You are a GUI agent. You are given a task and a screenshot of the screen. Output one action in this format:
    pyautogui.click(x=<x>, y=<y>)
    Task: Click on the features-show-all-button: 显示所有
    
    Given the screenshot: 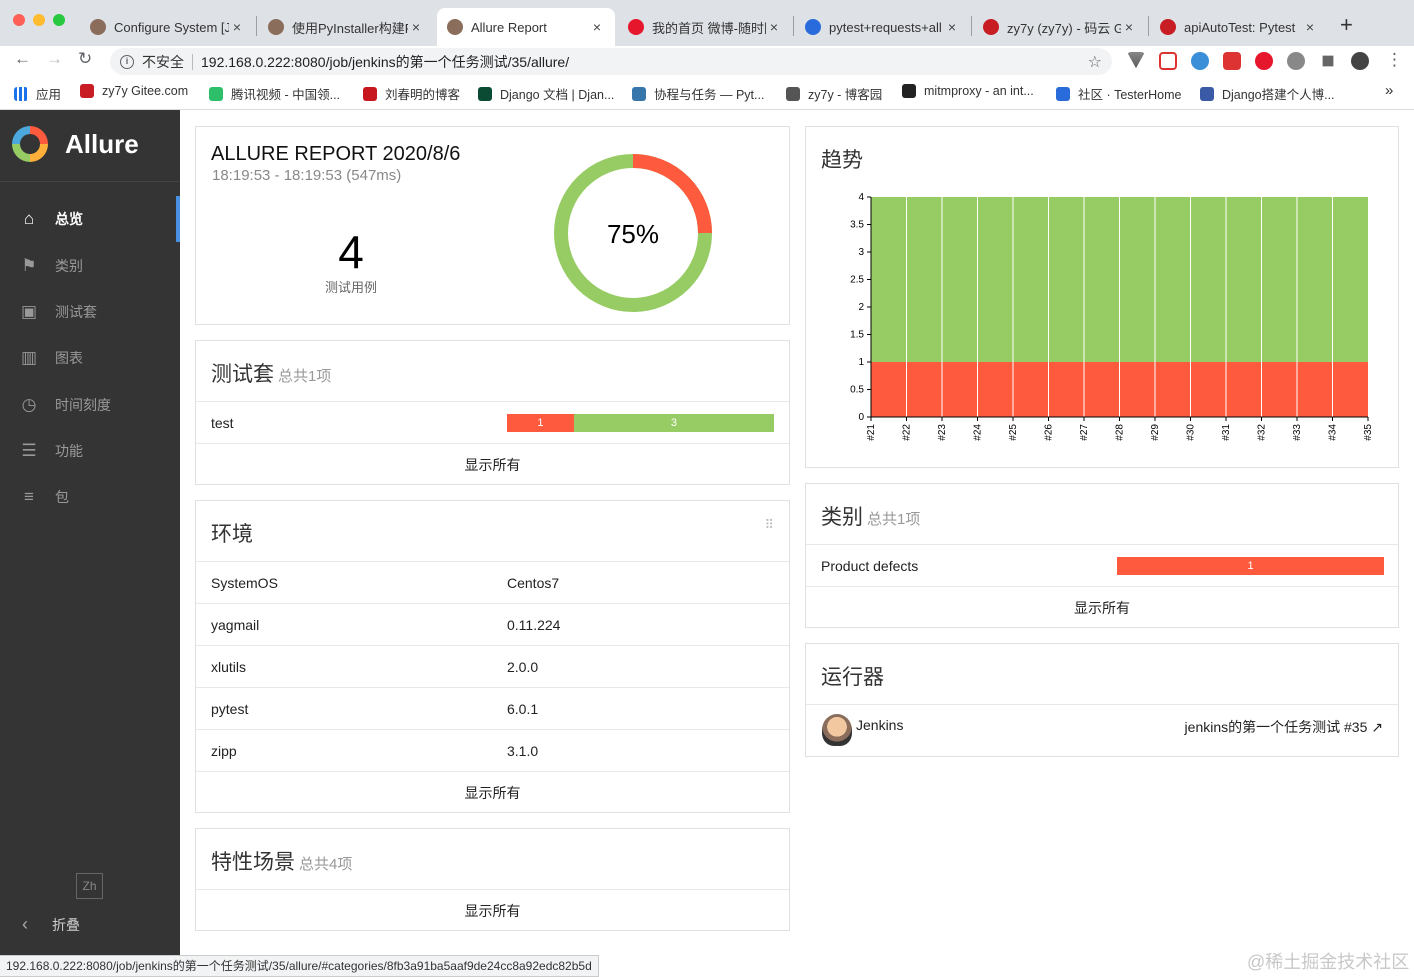 What is the action you would take?
    pyautogui.click(x=492, y=910)
    